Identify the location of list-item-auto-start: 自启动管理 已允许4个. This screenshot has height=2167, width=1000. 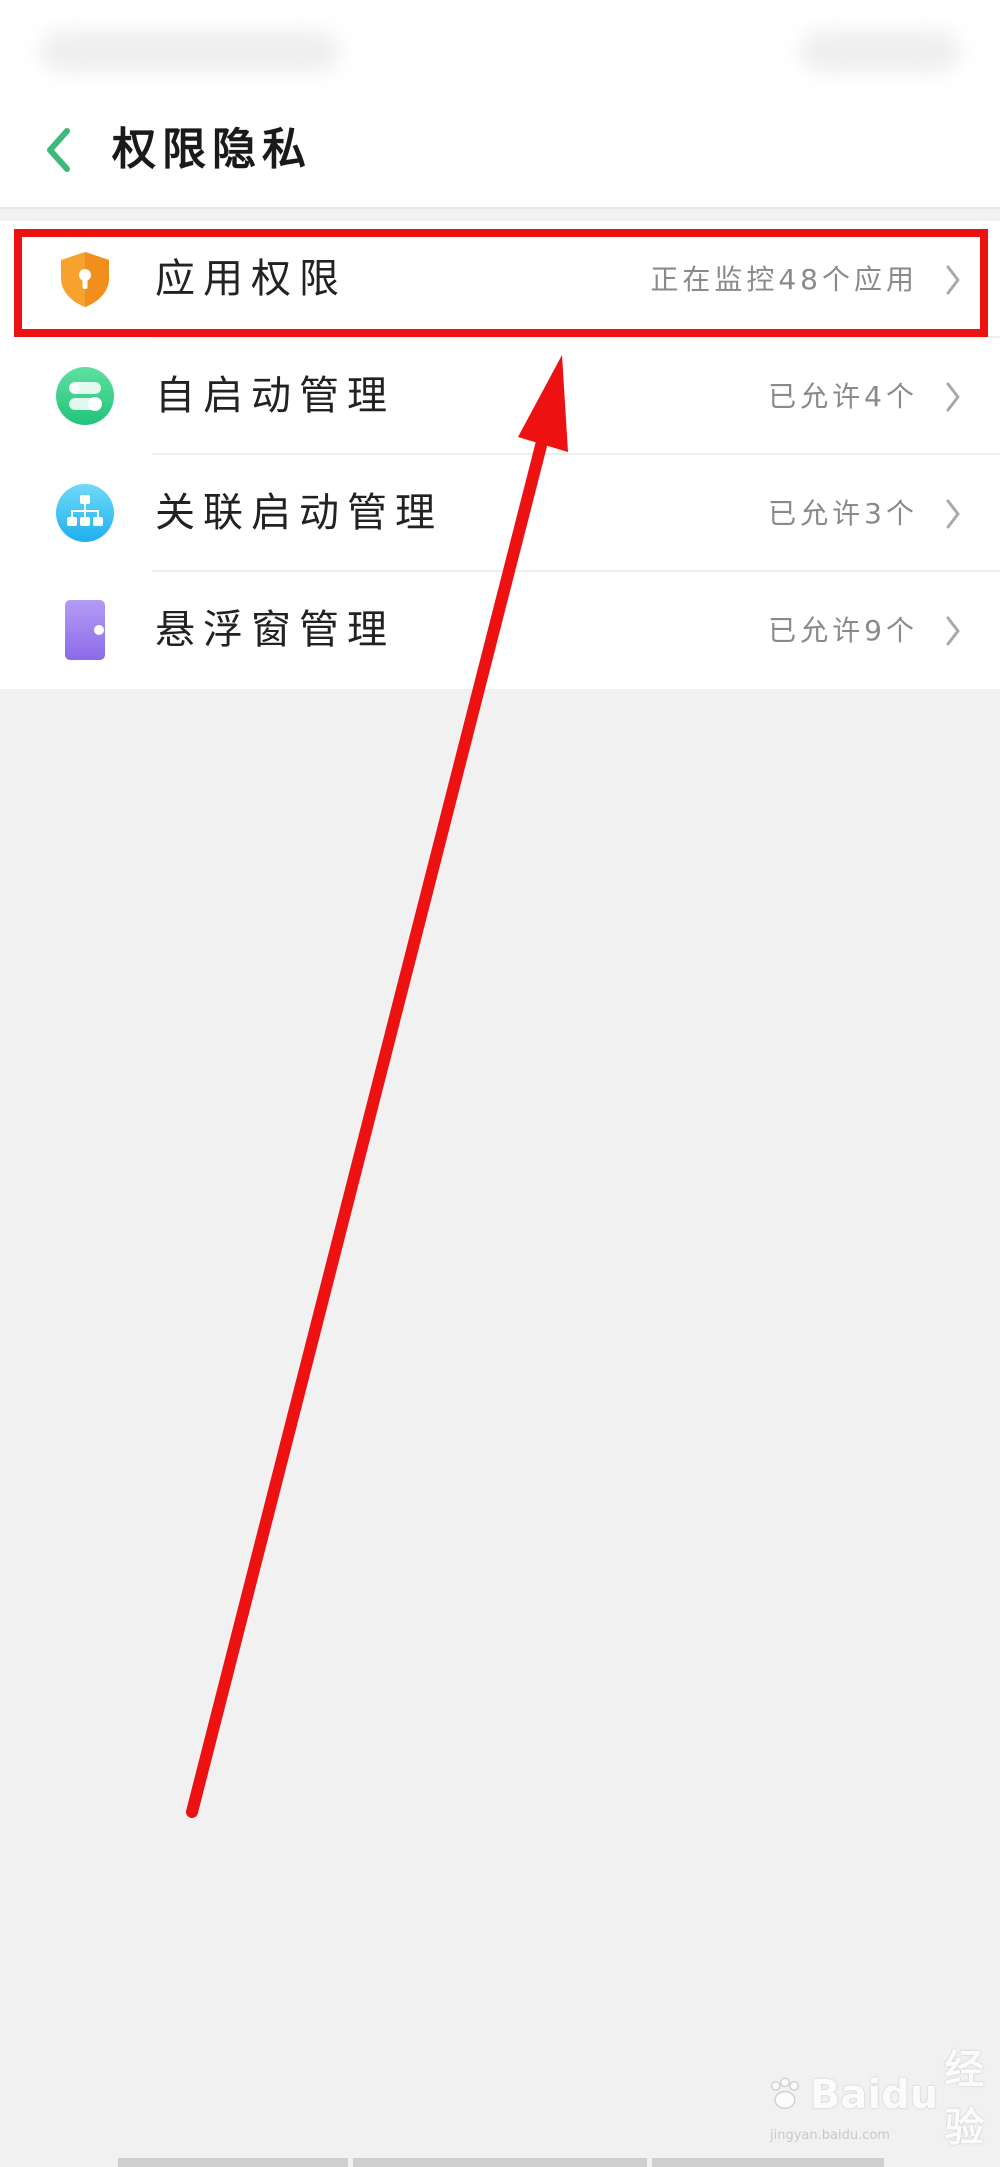
(500, 396).